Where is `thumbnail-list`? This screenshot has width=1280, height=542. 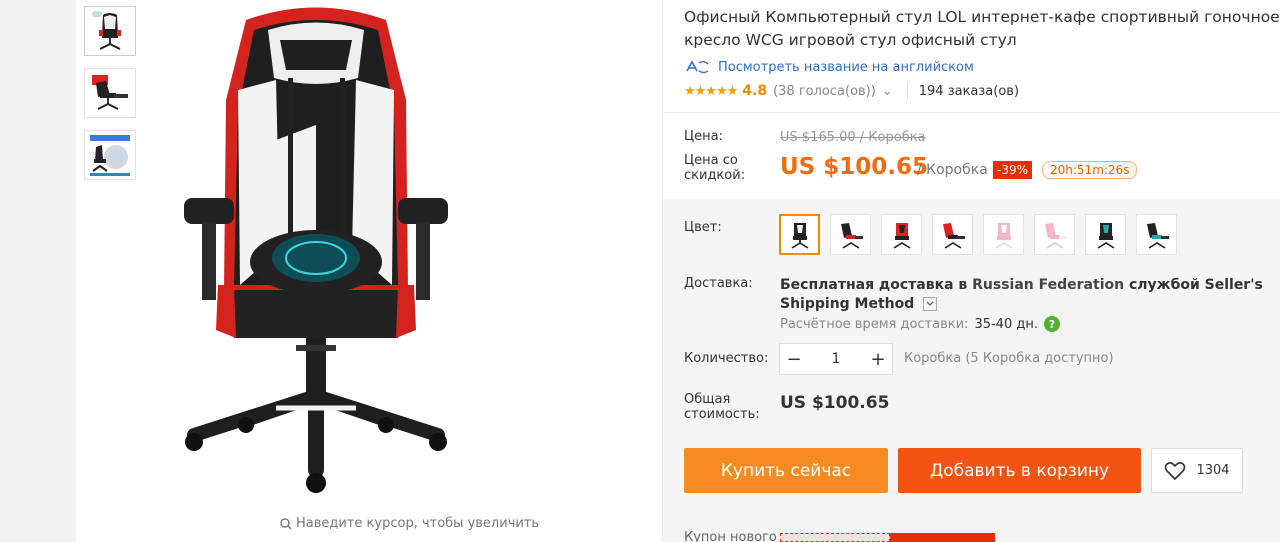
thumbnail-list is located at coordinates (110, 99).